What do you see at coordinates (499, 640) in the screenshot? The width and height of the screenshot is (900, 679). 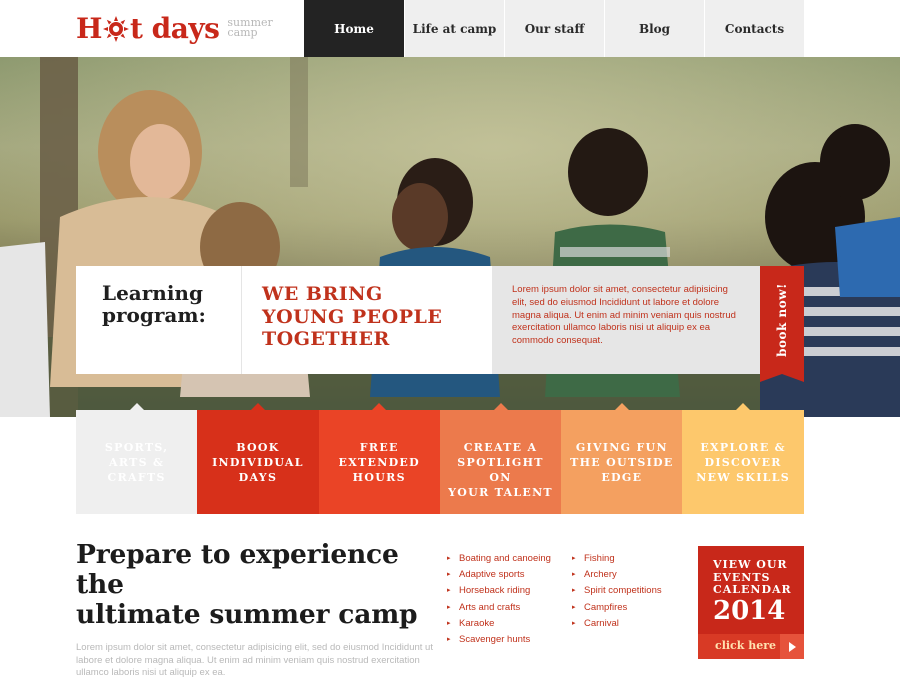 I see `list-item: Scavenger hunts` at bounding box center [499, 640].